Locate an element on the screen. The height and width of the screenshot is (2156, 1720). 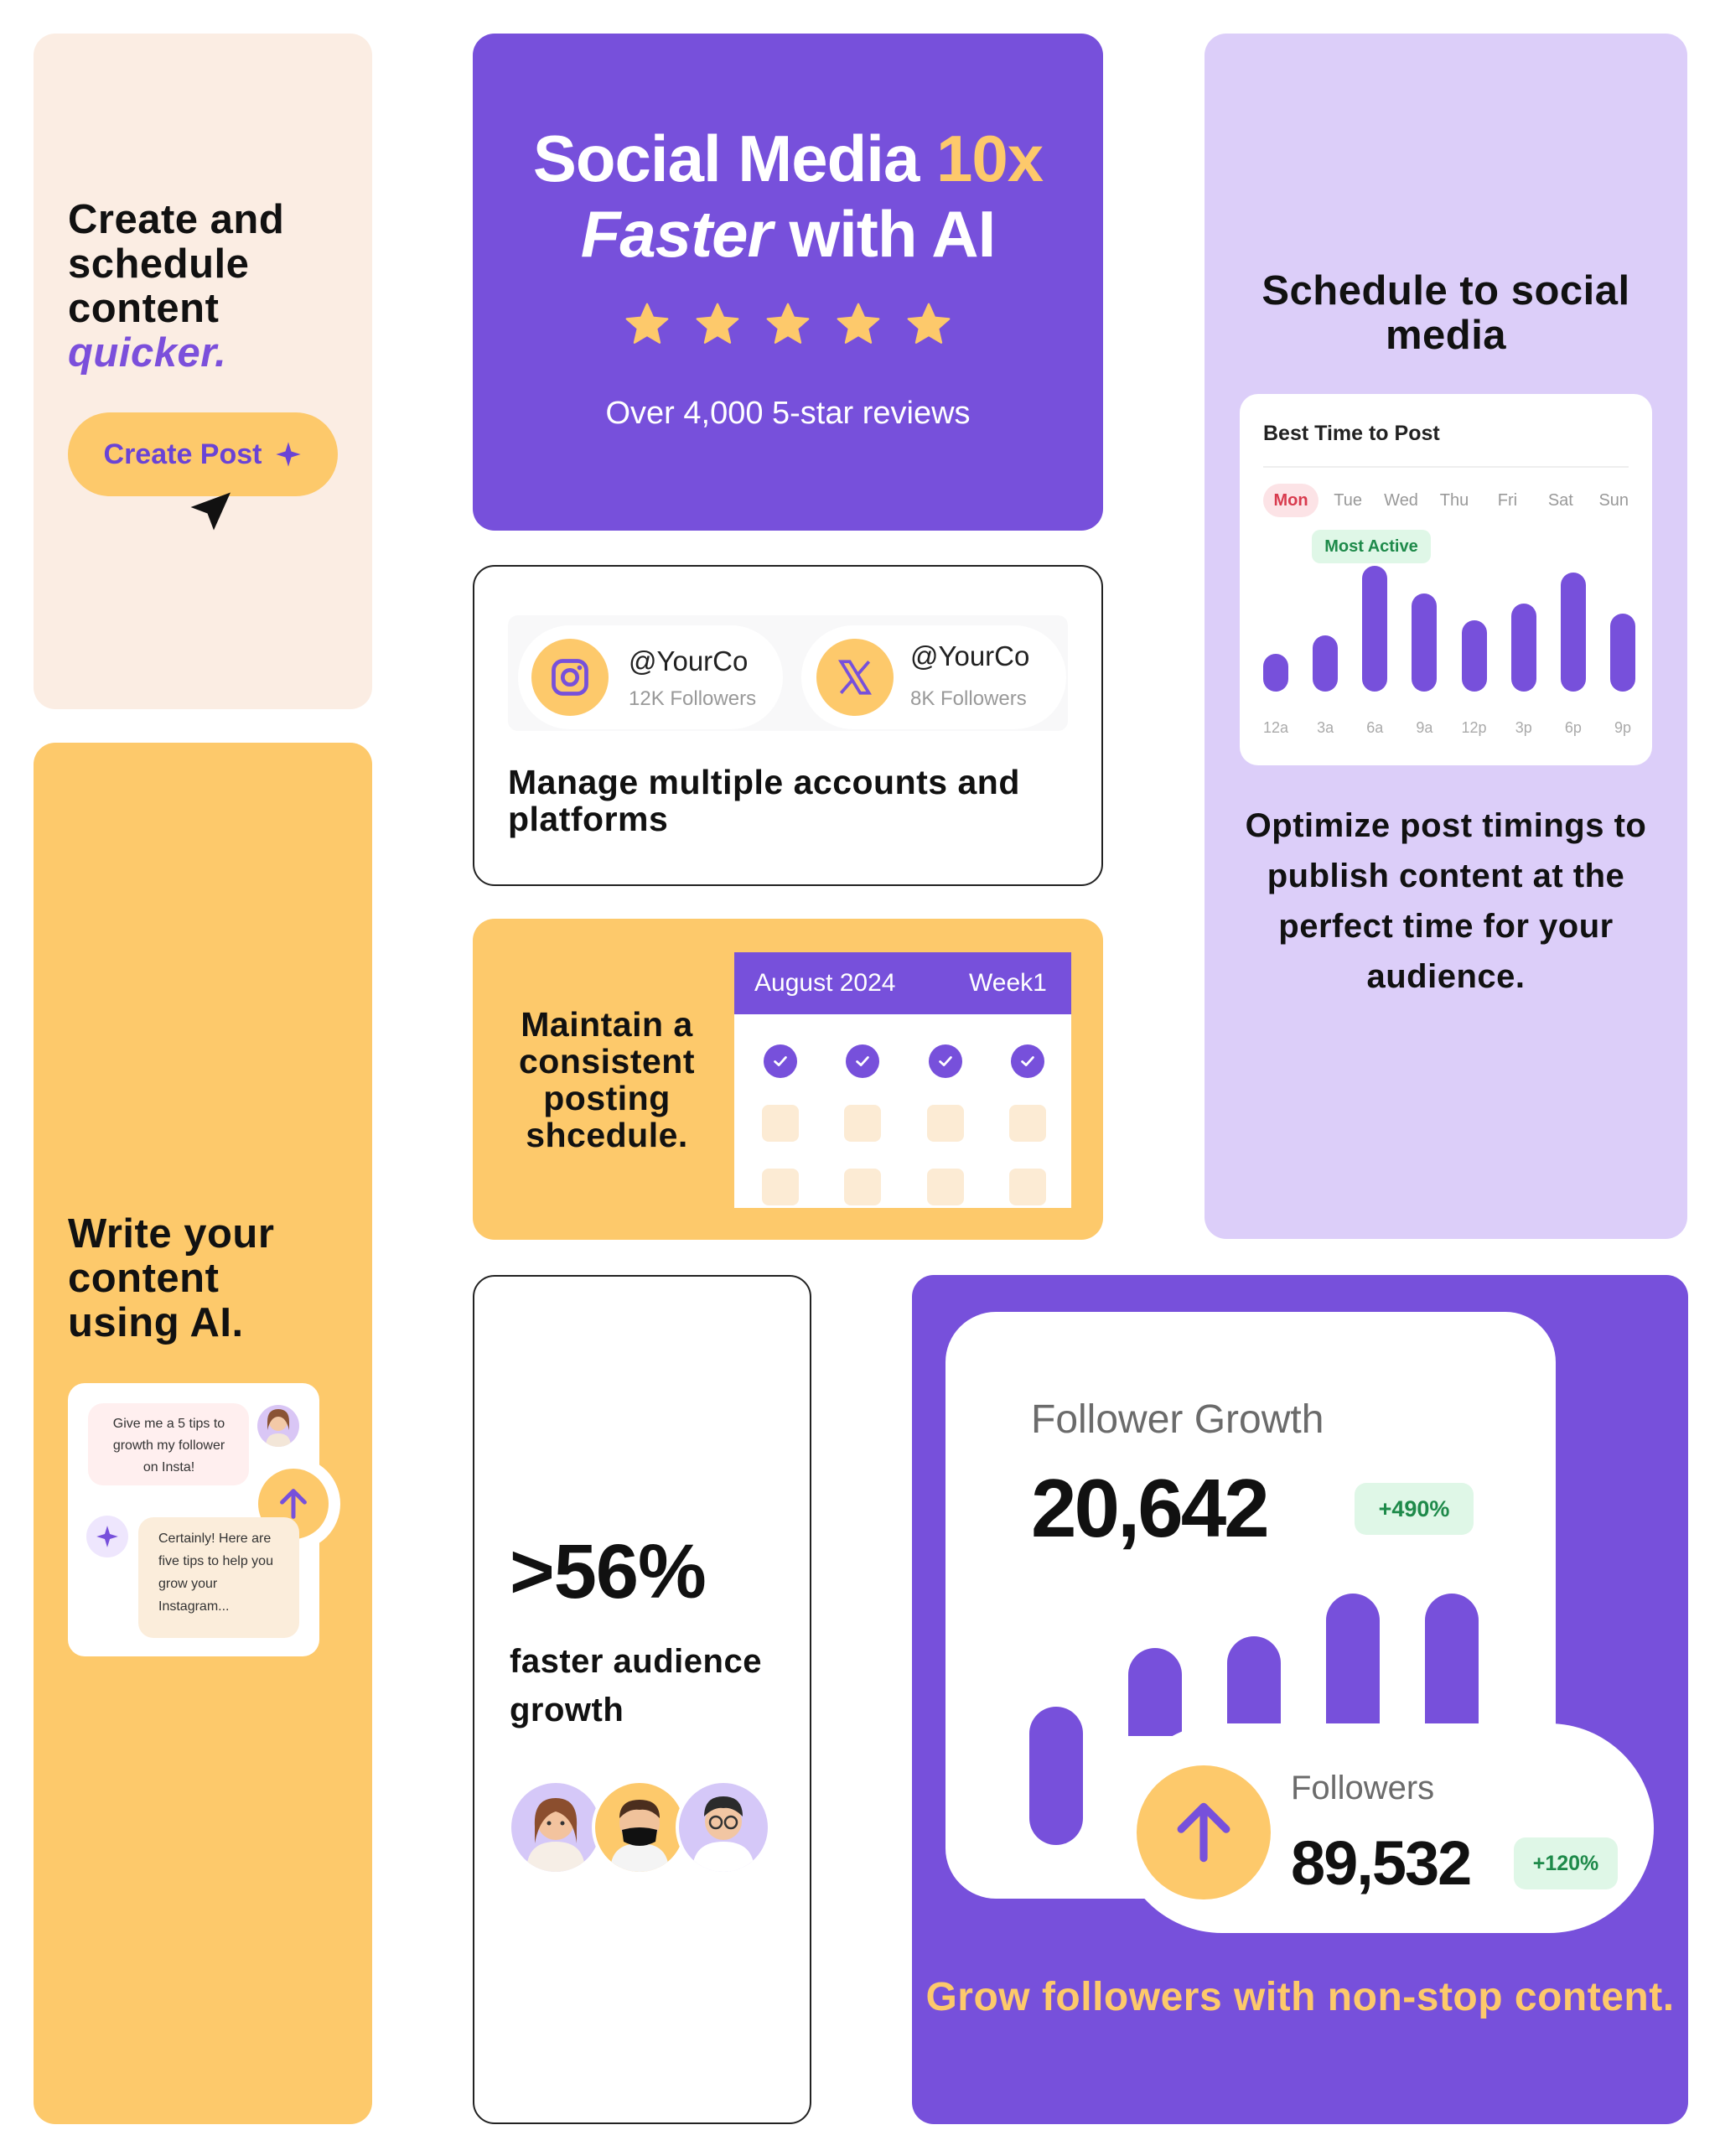
arrow-up-icon is located at coordinates (1203, 1833).